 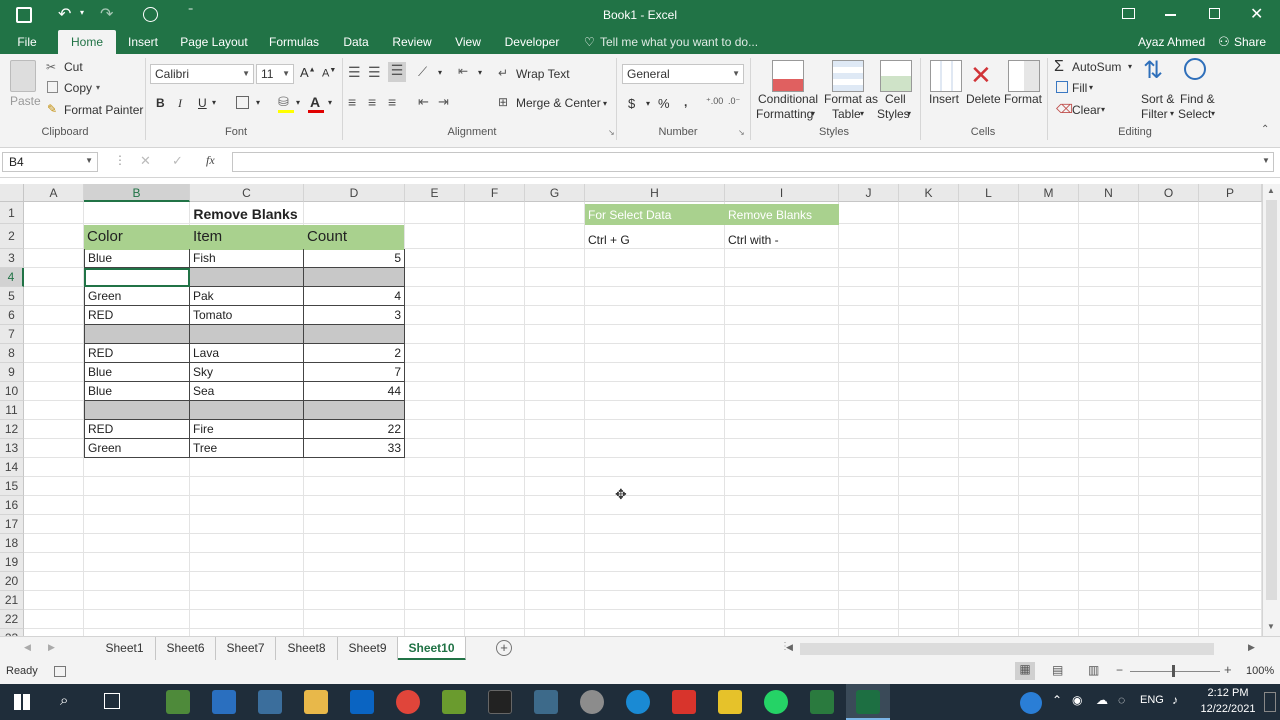 What do you see at coordinates (12, 505) in the screenshot?
I see `row-header: 16` at bounding box center [12, 505].